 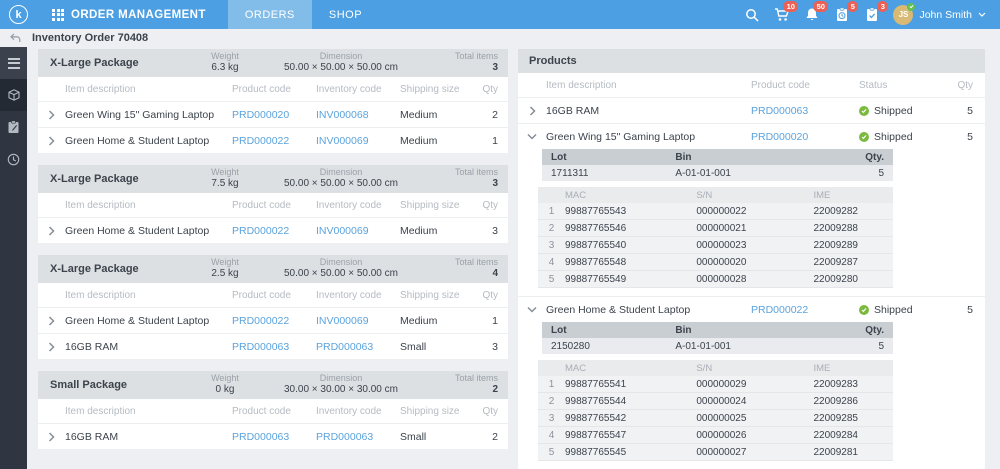 I want to click on notifications-bell-icon: 50, so click(x=816, y=12).